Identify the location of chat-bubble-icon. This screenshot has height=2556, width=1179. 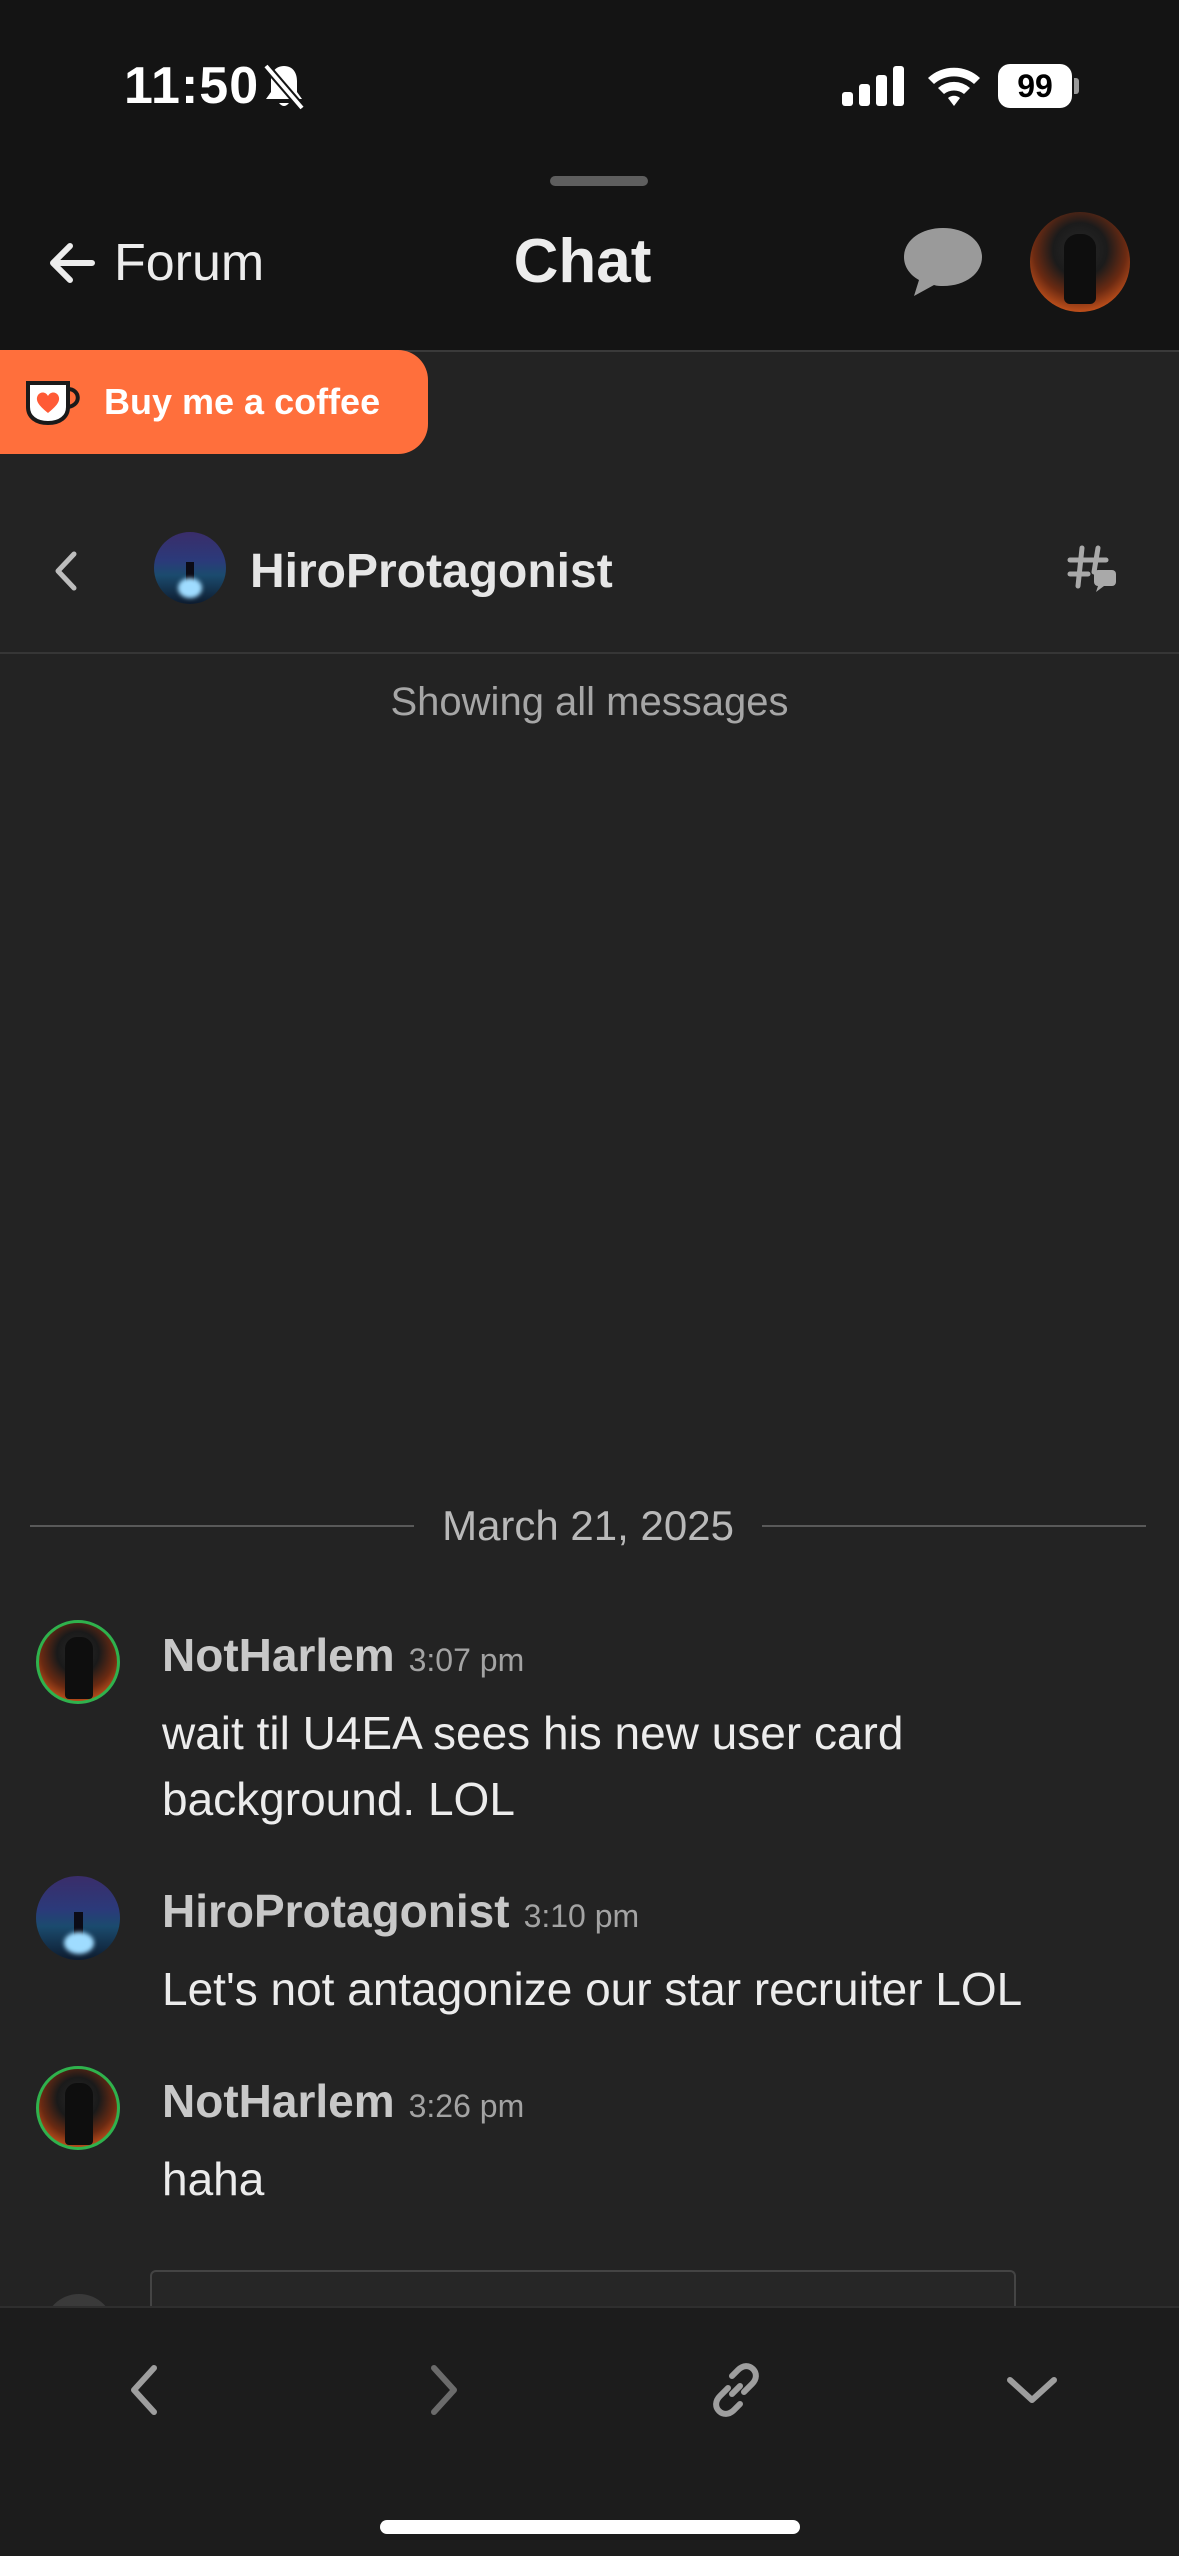
(943, 262).